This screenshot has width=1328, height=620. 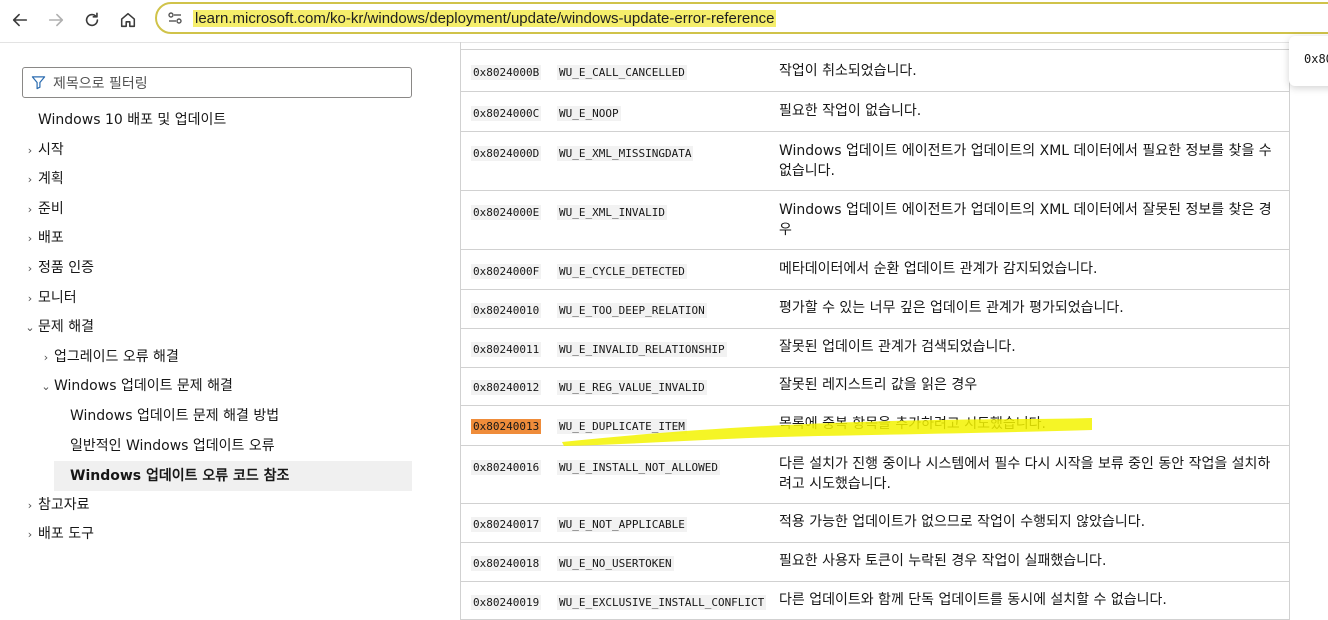 I want to click on error-name: WU_E_TOO_DEEP_RELATION, so click(x=632, y=310).